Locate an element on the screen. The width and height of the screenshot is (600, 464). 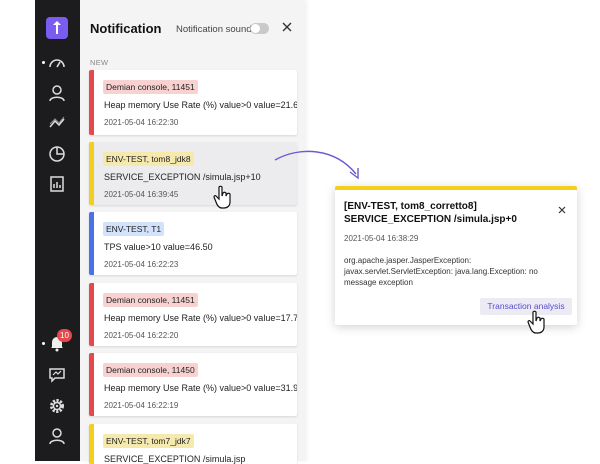
toggle-knob is located at coordinates (255, 28).